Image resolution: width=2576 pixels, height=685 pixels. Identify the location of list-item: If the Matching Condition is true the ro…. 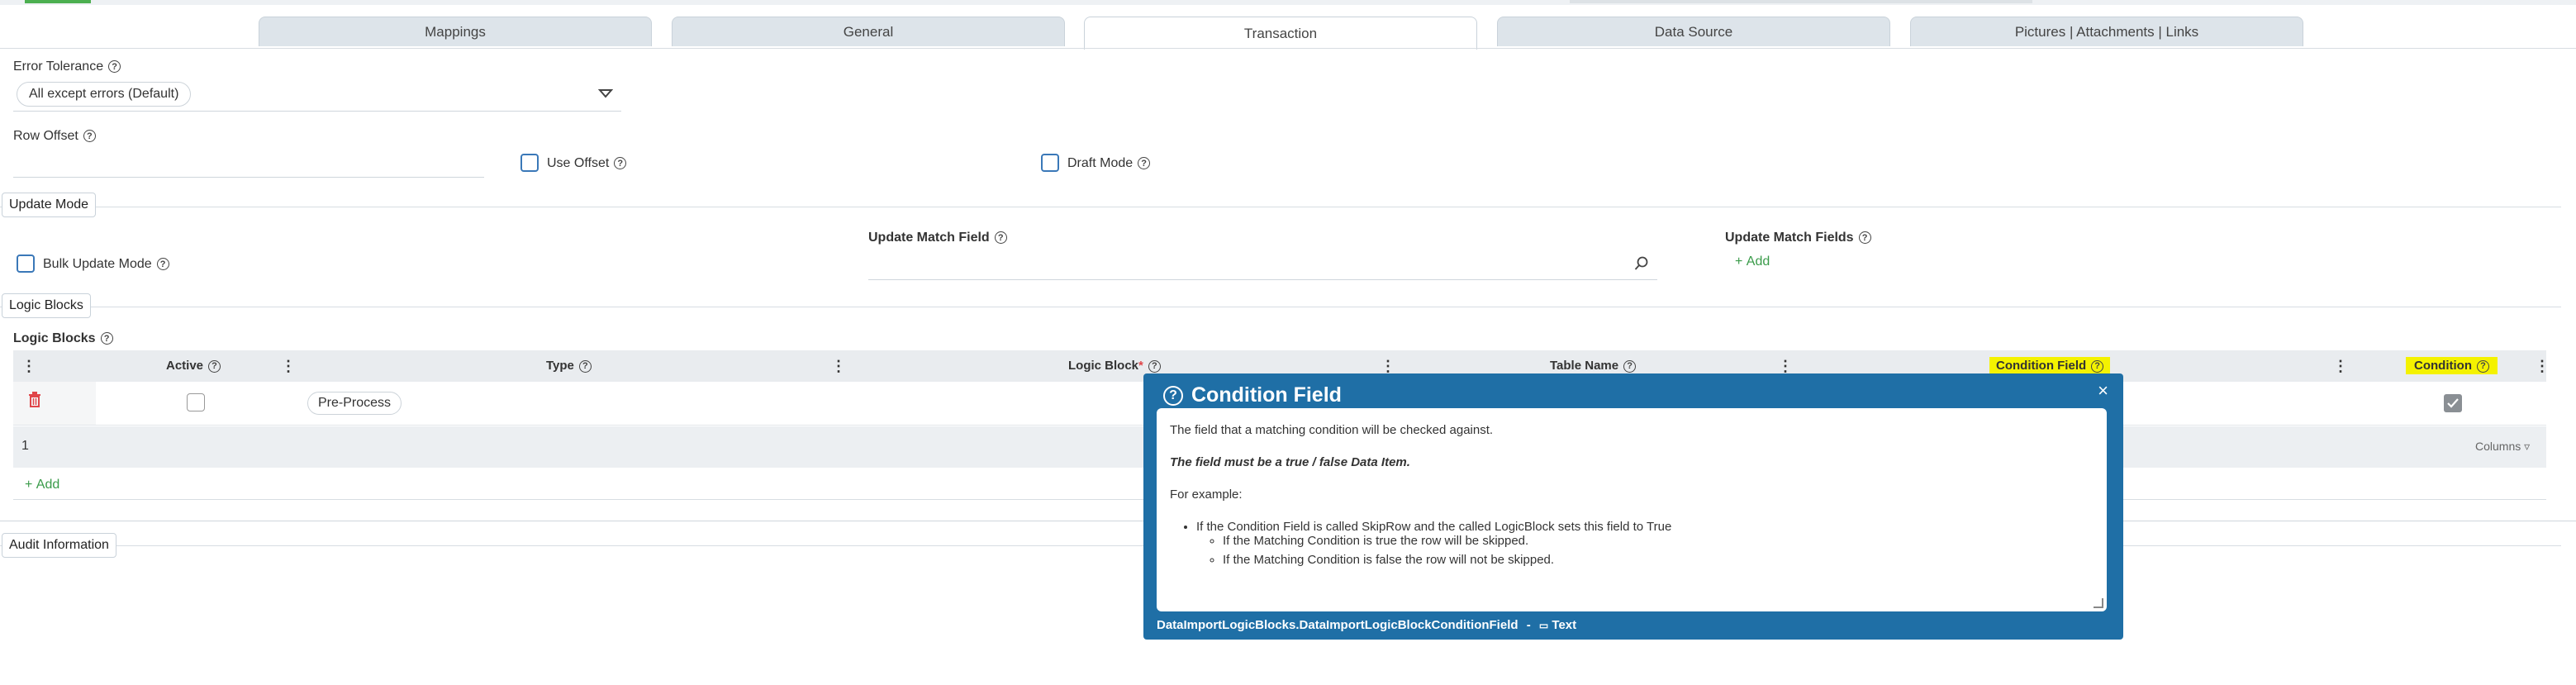
(1659, 541).